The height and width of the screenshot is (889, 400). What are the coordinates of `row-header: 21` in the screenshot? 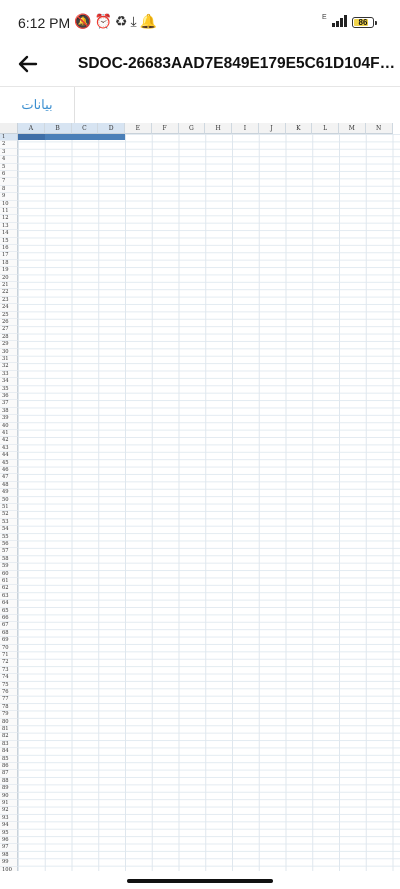 It's located at (9, 286).